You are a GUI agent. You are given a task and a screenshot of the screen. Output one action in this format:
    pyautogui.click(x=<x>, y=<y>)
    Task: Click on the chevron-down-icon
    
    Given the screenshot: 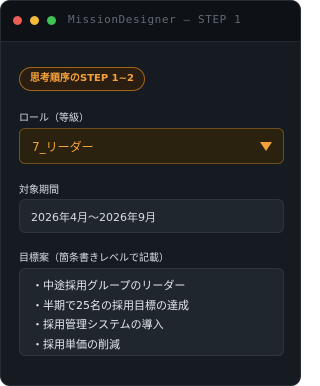 What is the action you would take?
    pyautogui.click(x=266, y=146)
    